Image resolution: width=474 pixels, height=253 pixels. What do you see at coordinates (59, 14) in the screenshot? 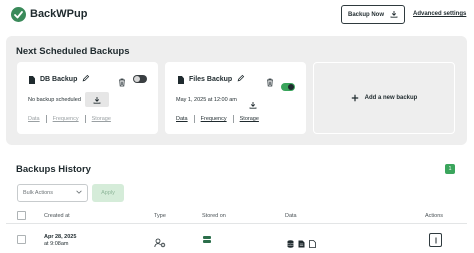
I see `brand-name: BackWPup` at bounding box center [59, 14].